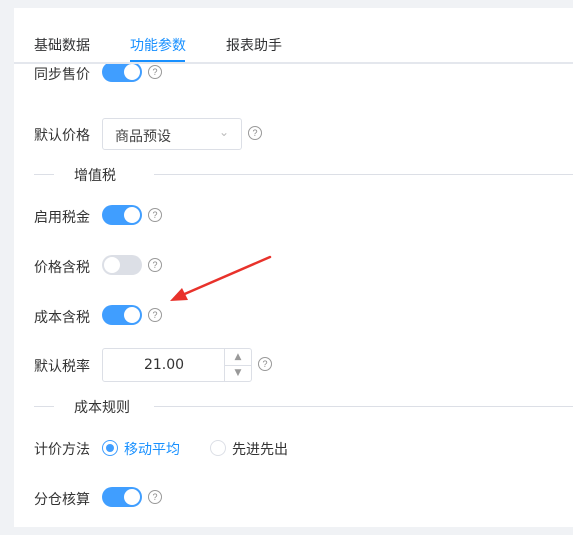 The width and height of the screenshot is (573, 535). What do you see at coordinates (221, 278) in the screenshot?
I see `annotation-arrow` at bounding box center [221, 278].